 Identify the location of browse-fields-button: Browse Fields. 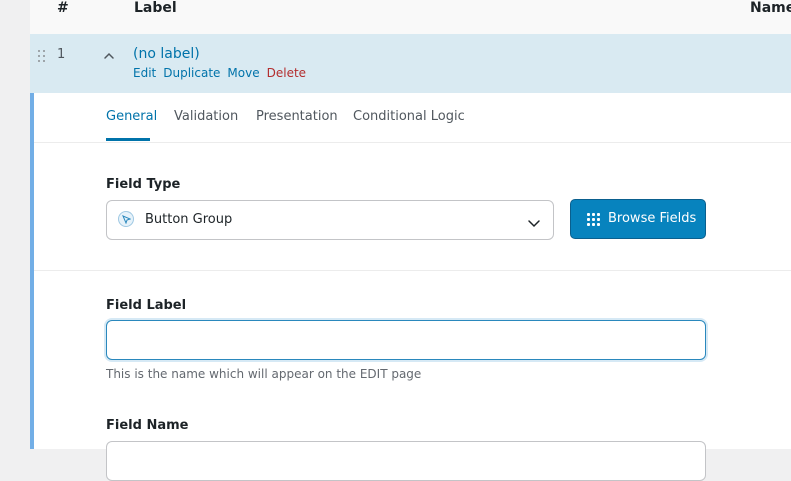
(638, 219).